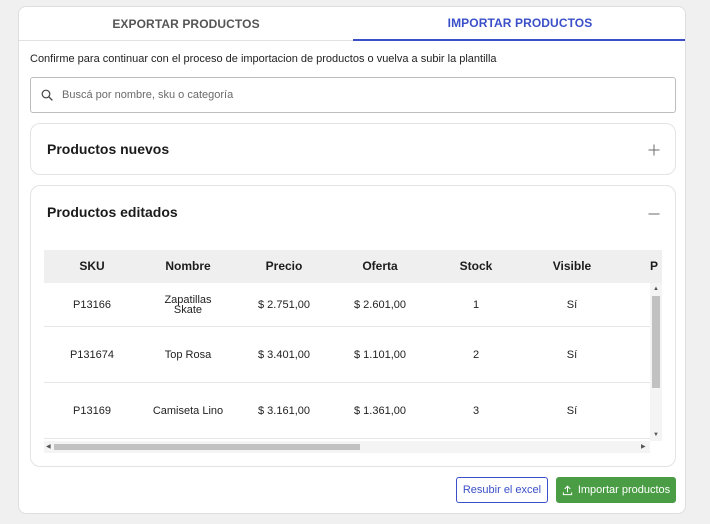 The image size is (710, 524). I want to click on cell-stock: 3, so click(476, 410).